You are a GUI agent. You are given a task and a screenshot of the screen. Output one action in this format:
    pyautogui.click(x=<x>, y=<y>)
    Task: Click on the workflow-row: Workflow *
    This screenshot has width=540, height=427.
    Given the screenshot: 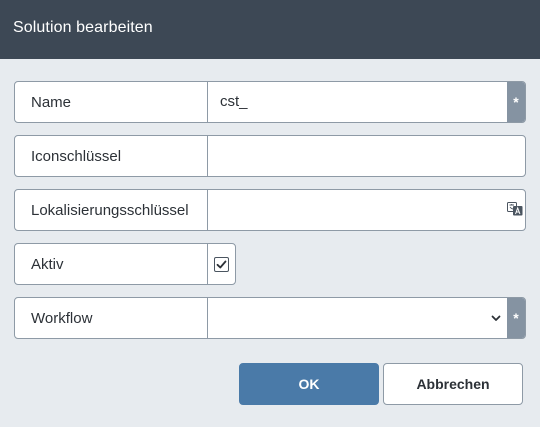 What is the action you would take?
    pyautogui.click(x=270, y=318)
    